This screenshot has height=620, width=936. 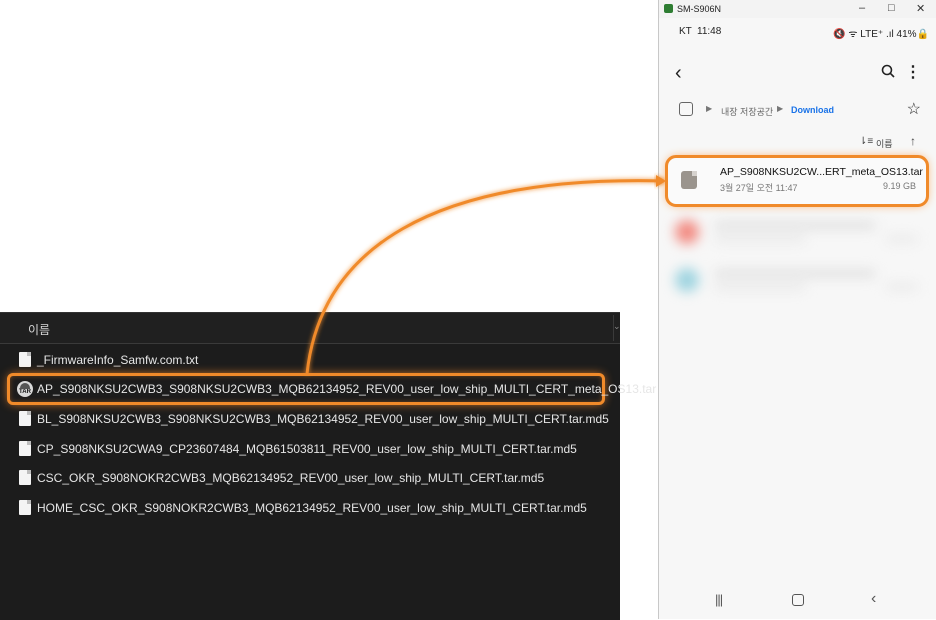 I want to click on list-item: _FirmwareInfo_Samfw.com.txt, so click(x=310, y=360).